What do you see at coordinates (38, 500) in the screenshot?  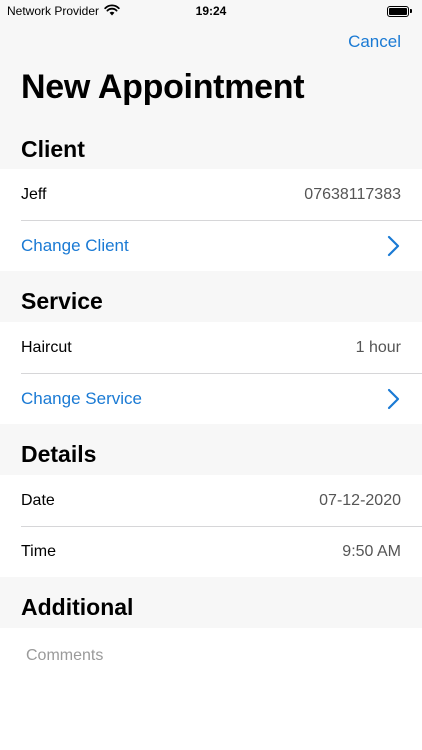 I see `date-label: Date` at bounding box center [38, 500].